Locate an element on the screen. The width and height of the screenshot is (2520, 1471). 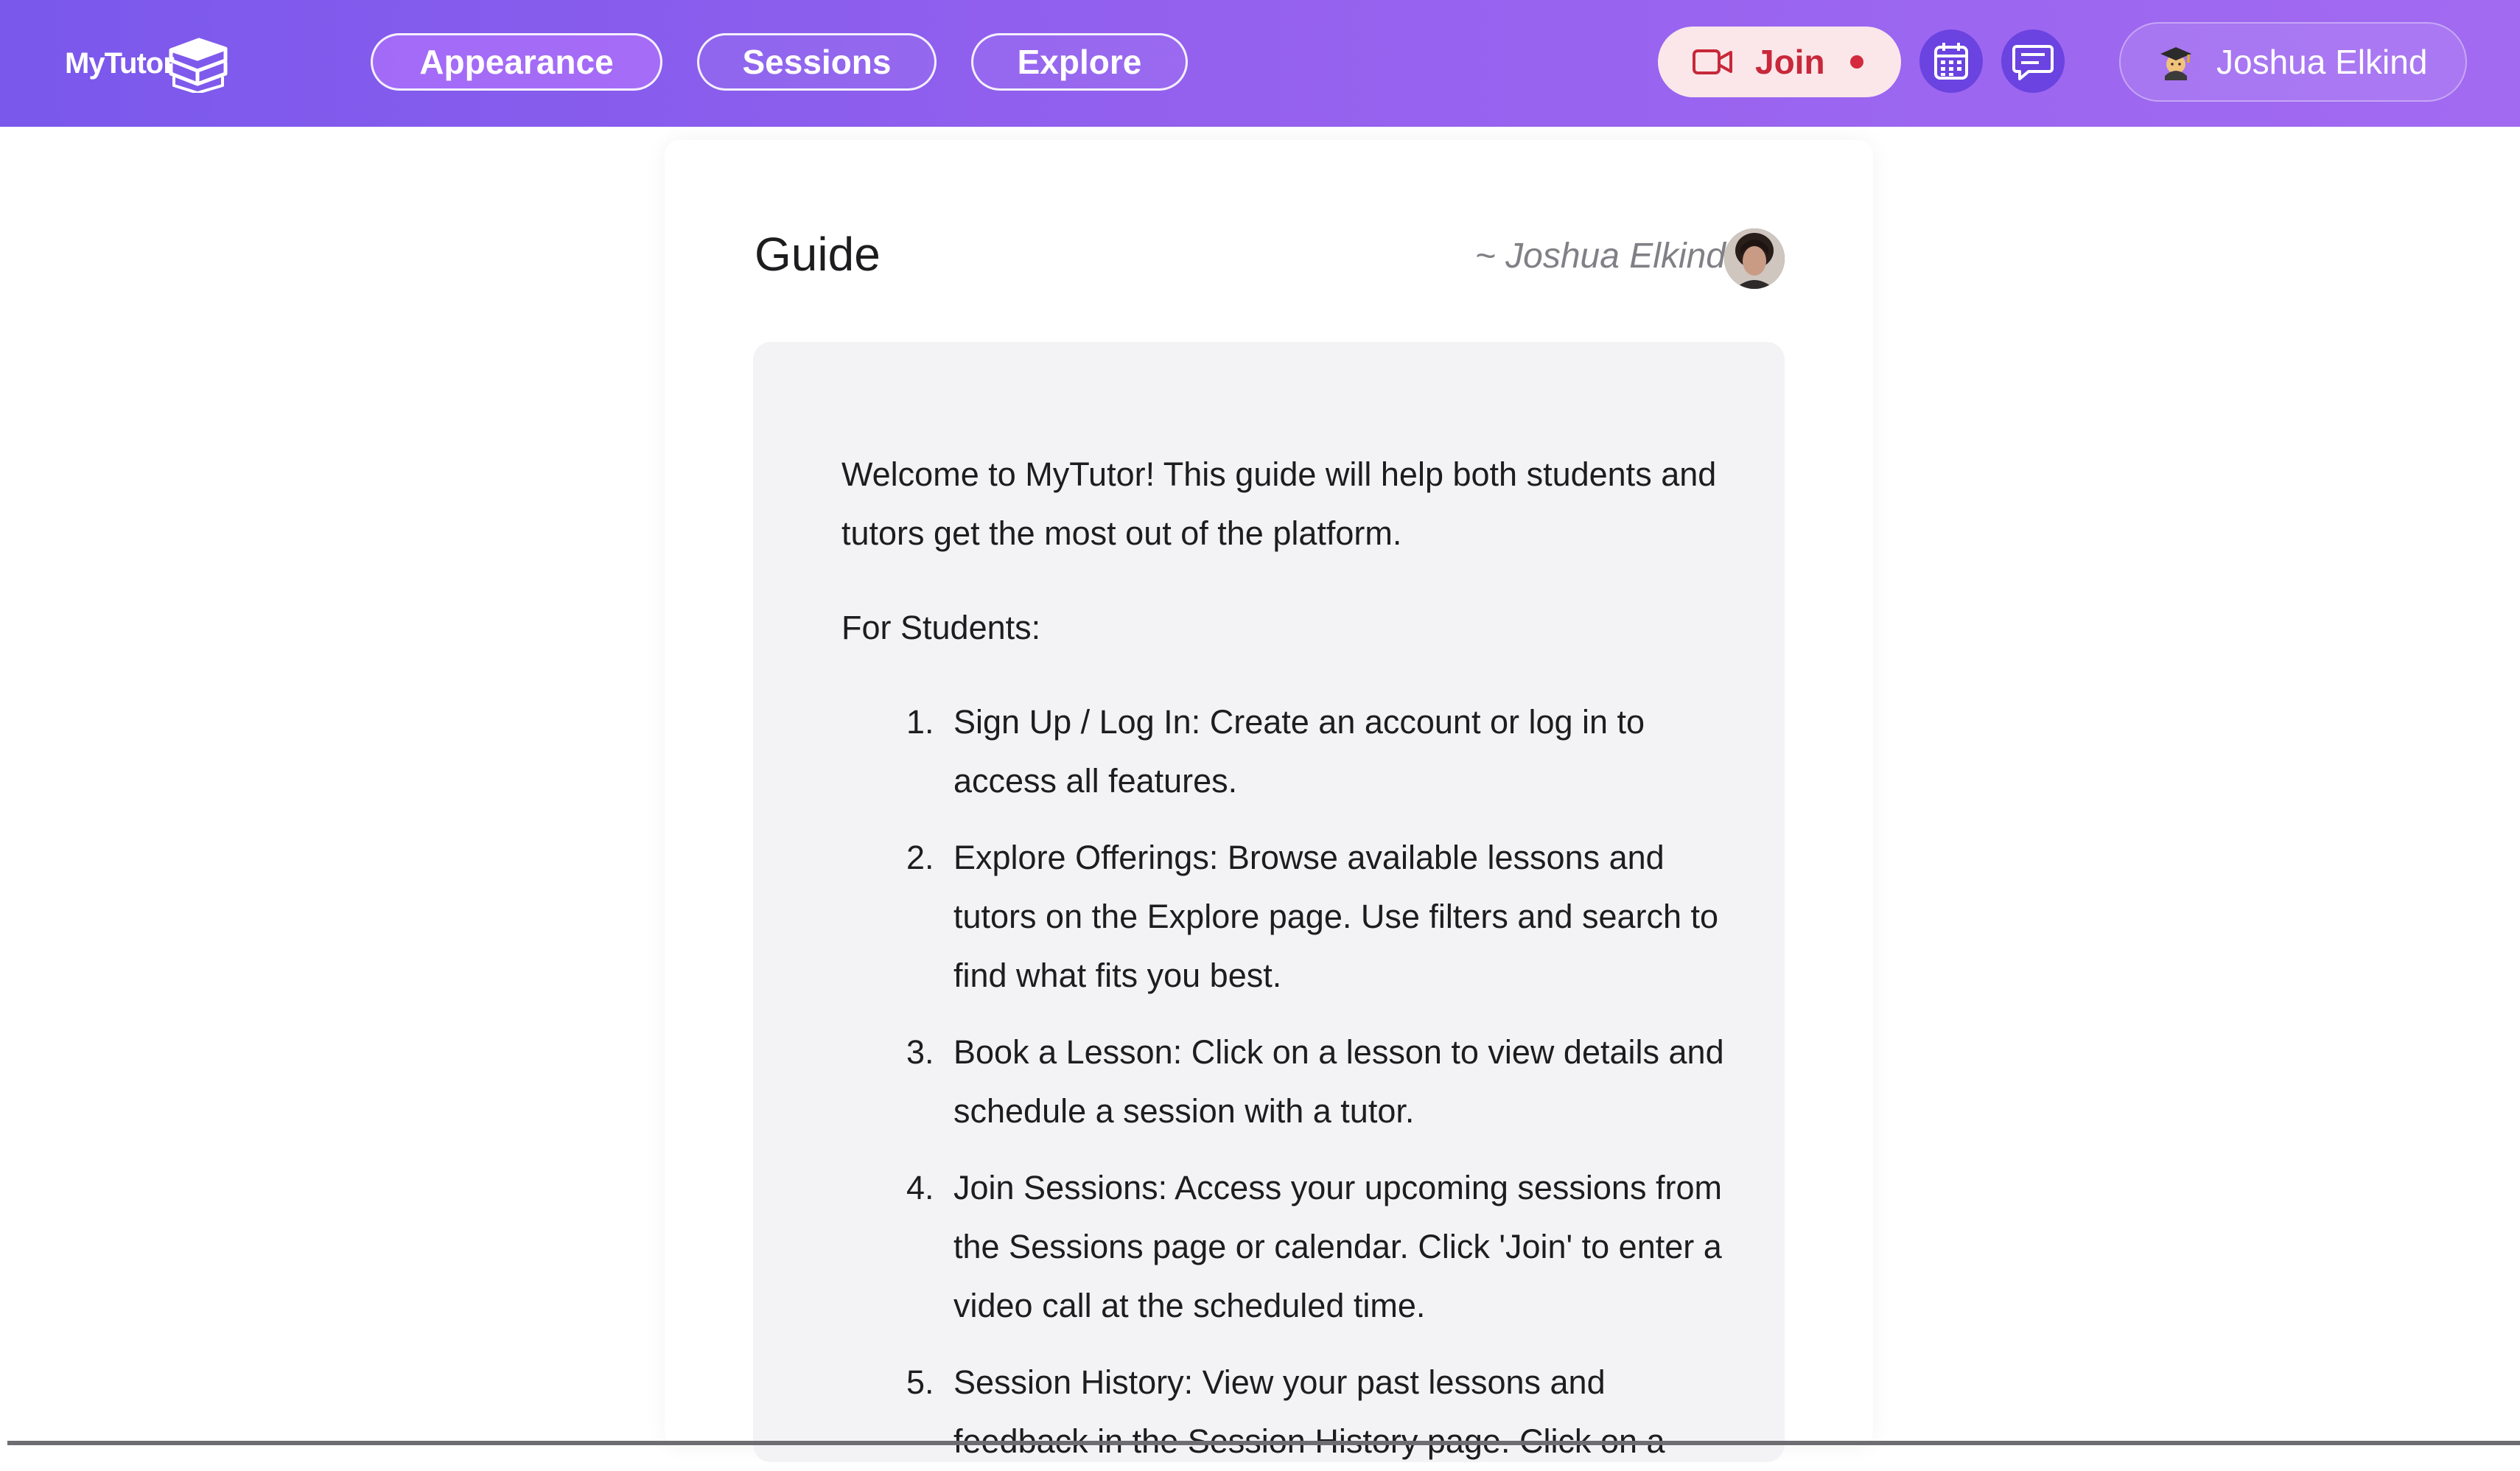
logo-text: MyTutor is located at coordinates (120, 63).